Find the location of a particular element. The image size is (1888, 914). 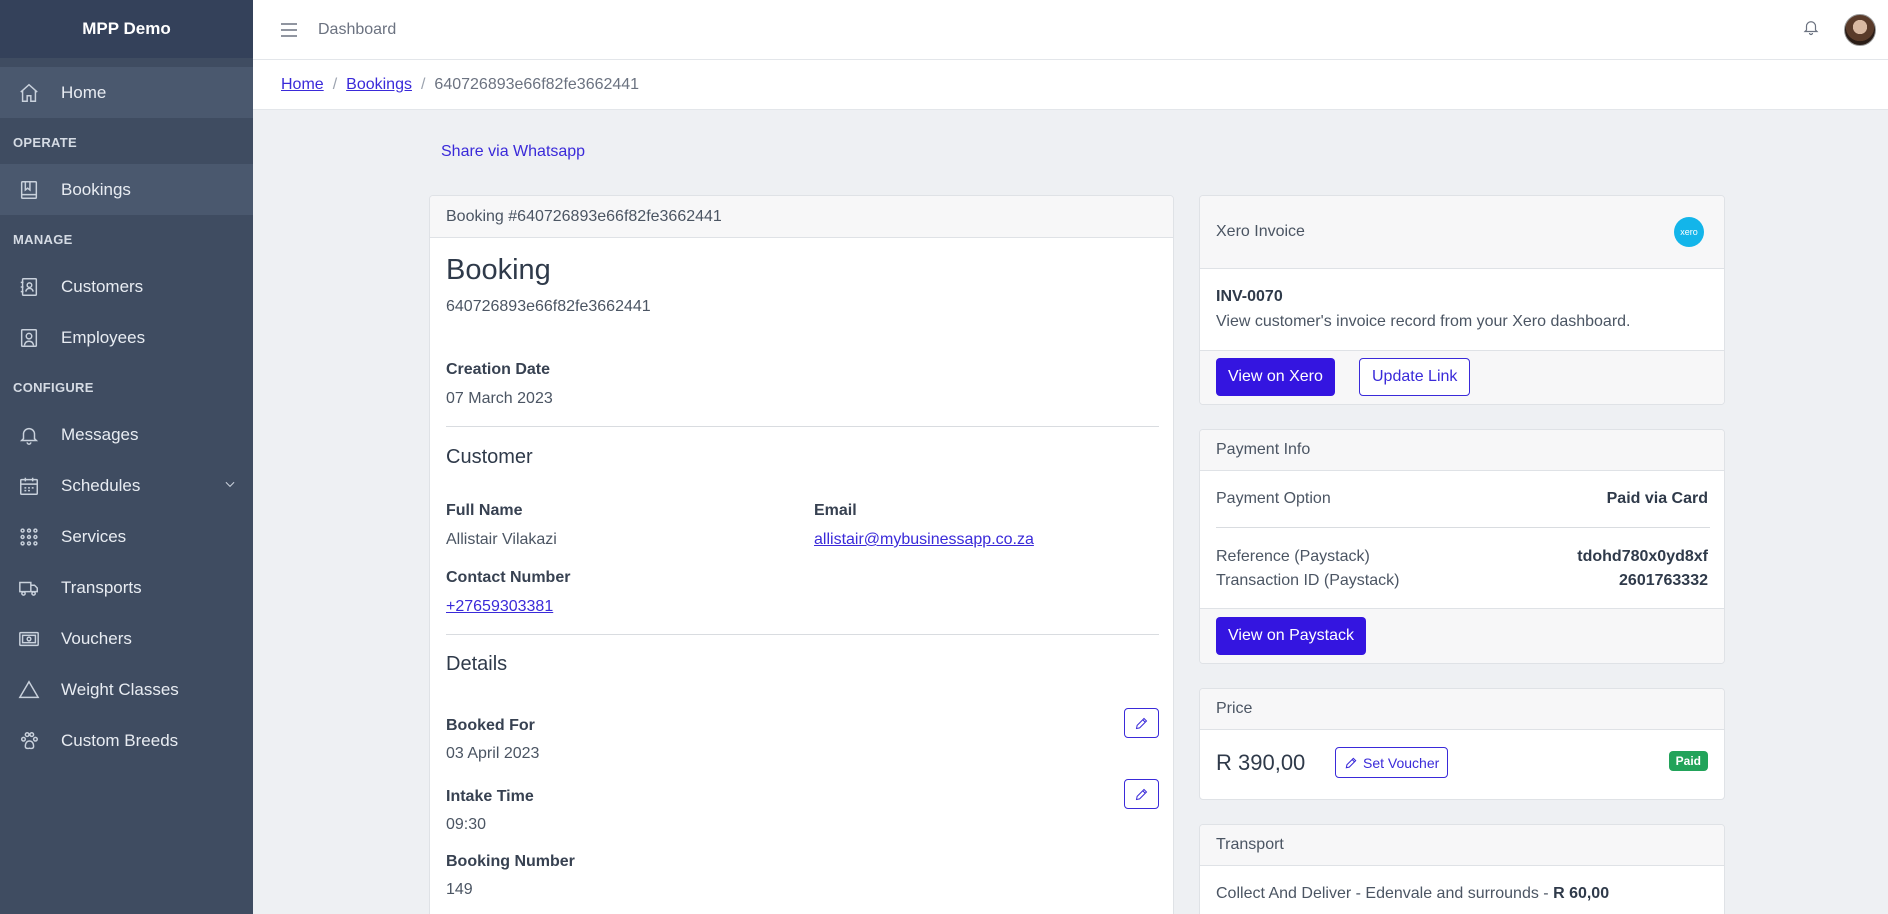

xero-card-title: Xero Invoice is located at coordinates (1260, 231).